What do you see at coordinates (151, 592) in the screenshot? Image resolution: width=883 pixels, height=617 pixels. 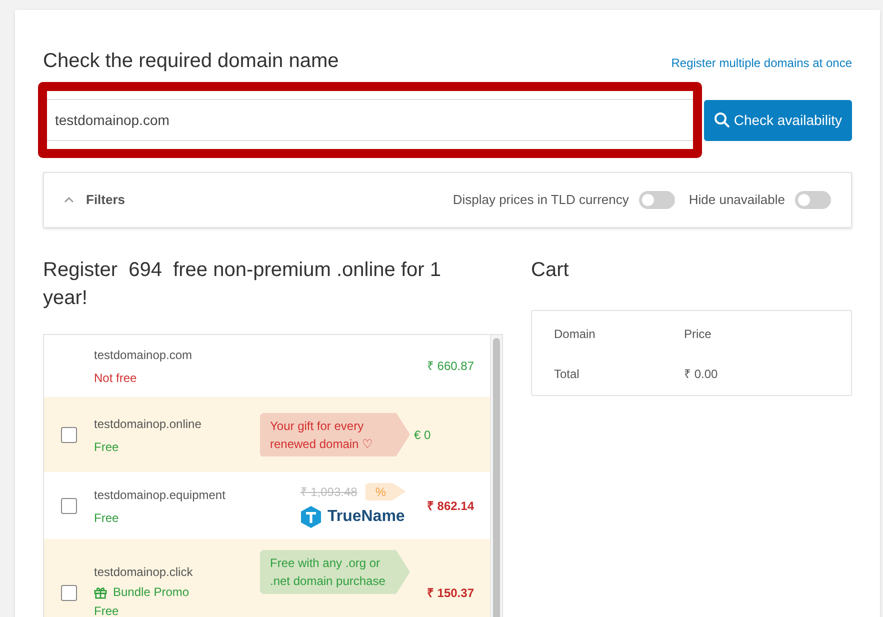 I see `bundle-label: Bundle Promo` at bounding box center [151, 592].